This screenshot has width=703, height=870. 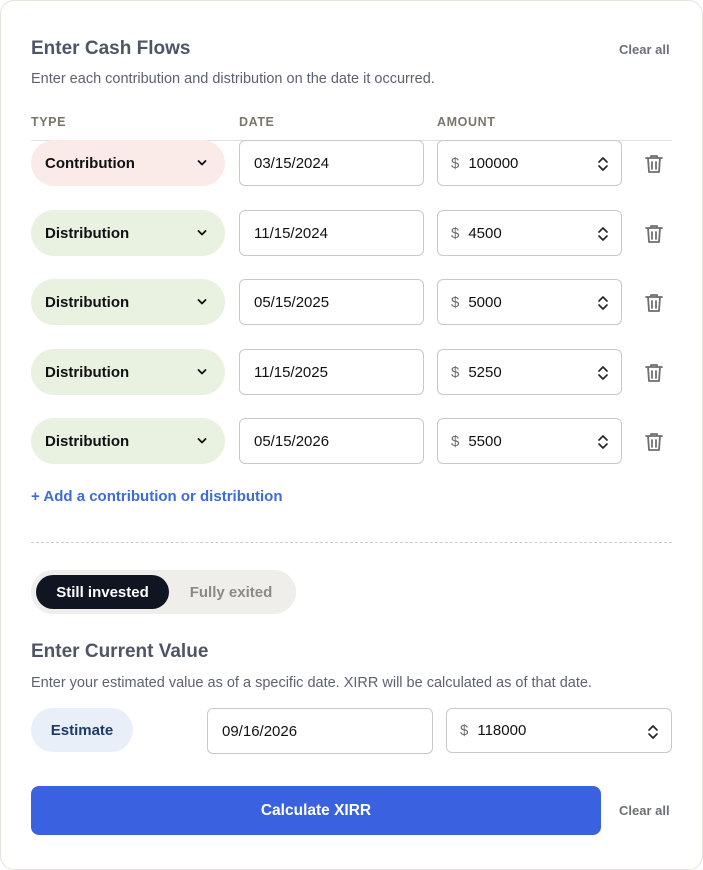 I want to click on cash-flow-row: Distribution 11/15/2024 $ 4500, so click(x=351, y=233).